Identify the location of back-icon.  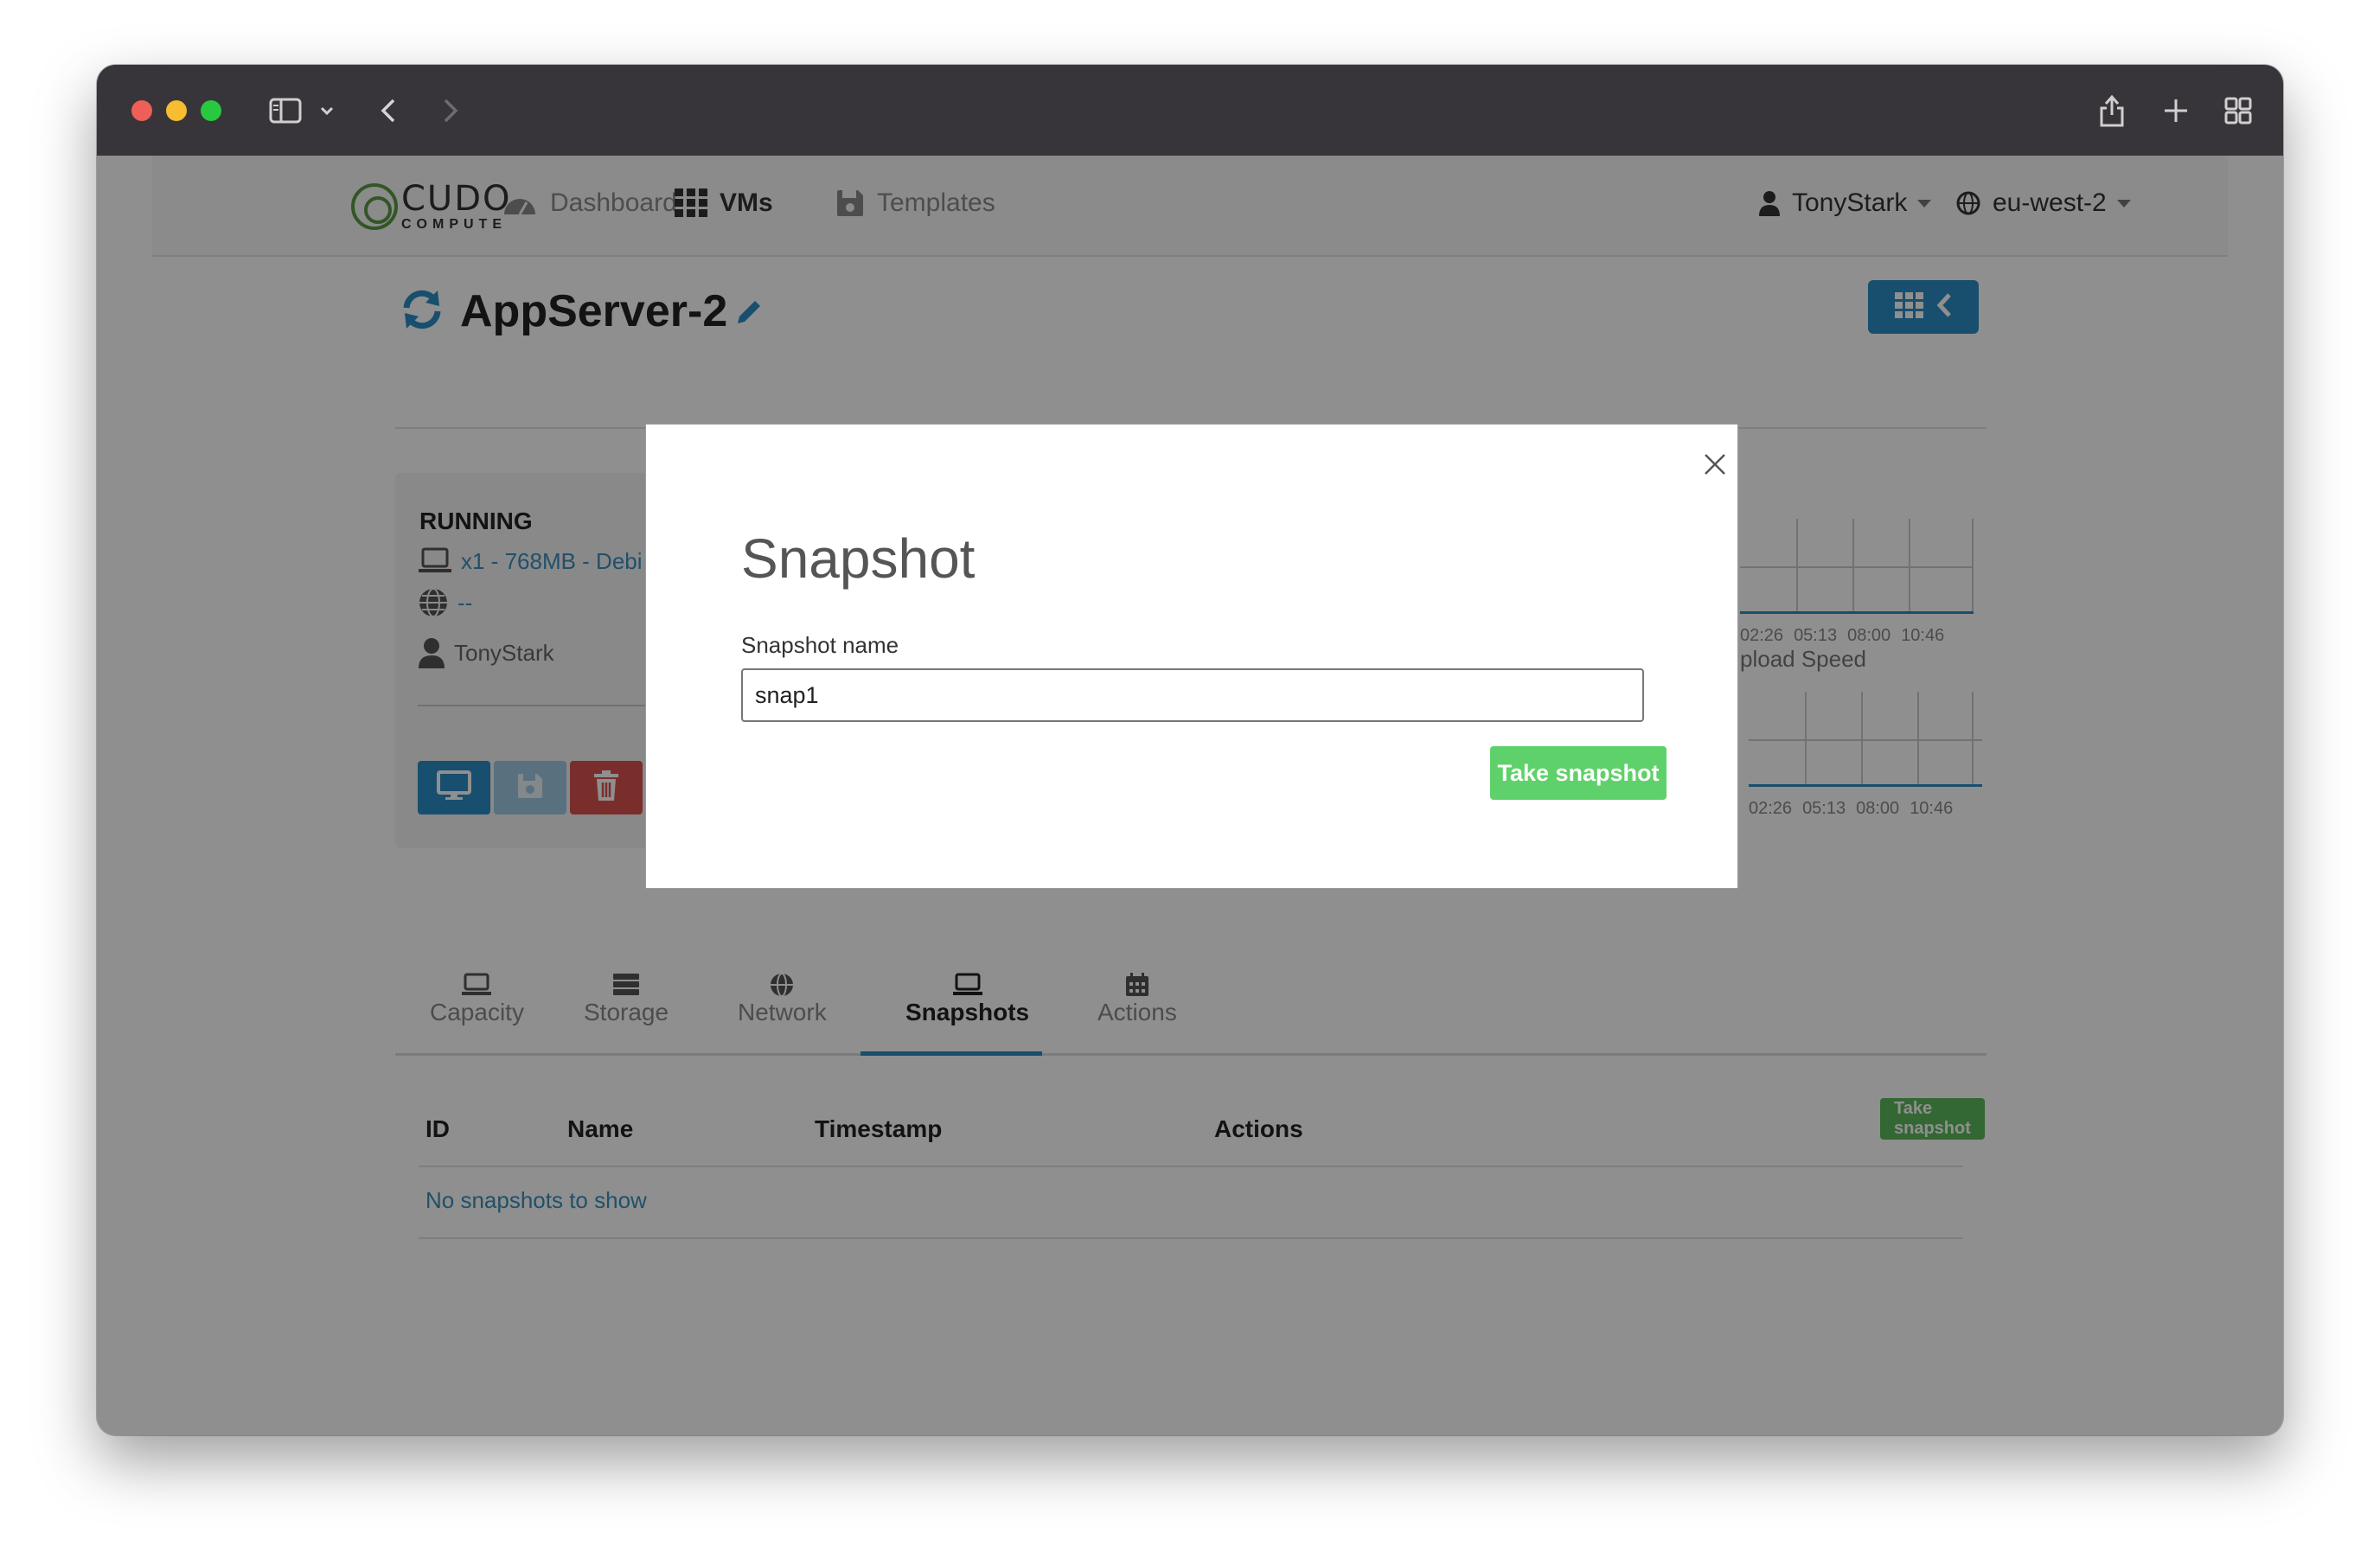
(388, 111).